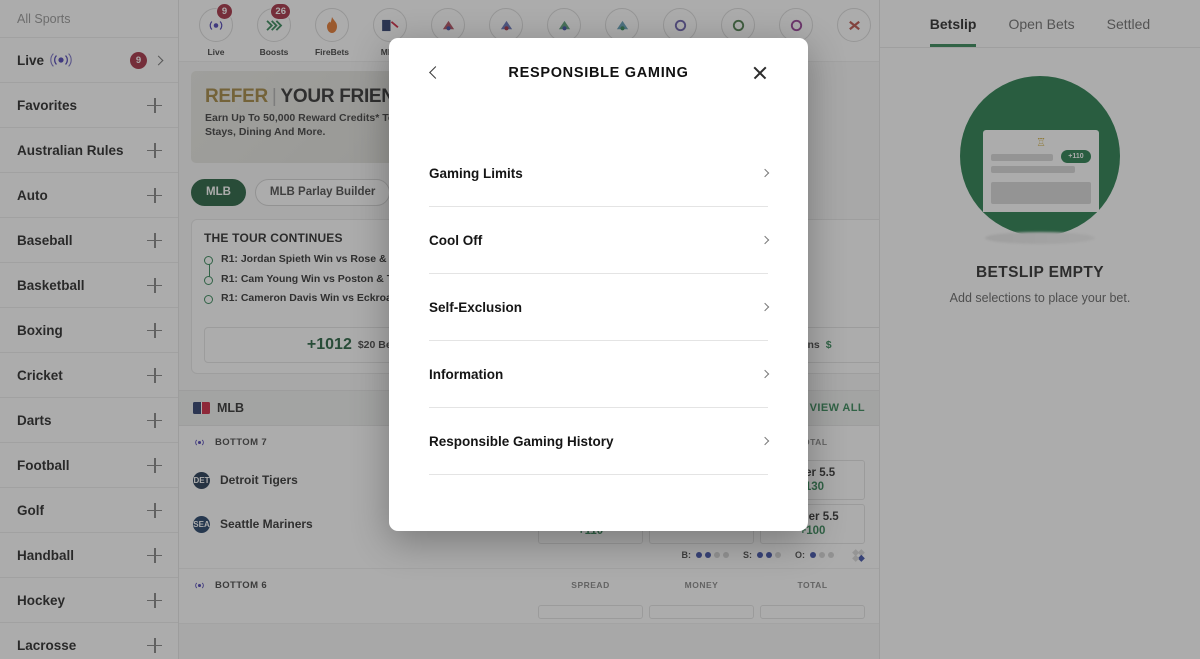  Describe the element at coordinates (466, 374) in the screenshot. I see `menu-item-label: Information` at that location.